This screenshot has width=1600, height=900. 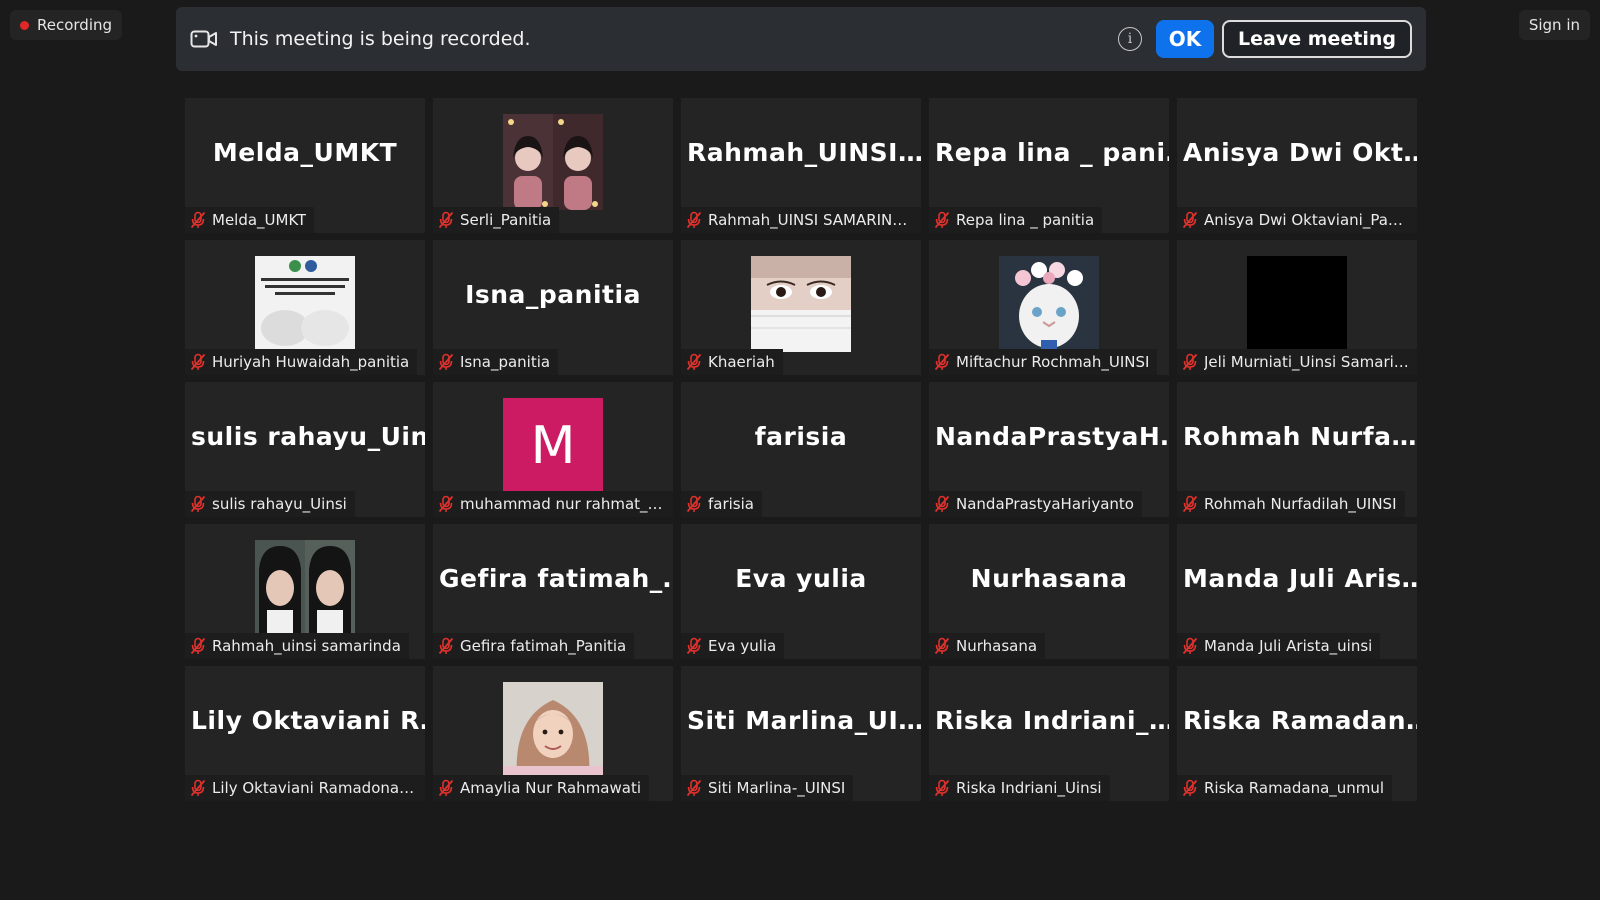 I want to click on participant-tile: NandaPrastyaH… NandaPrastyaHariyanto, so click(x=1049, y=449).